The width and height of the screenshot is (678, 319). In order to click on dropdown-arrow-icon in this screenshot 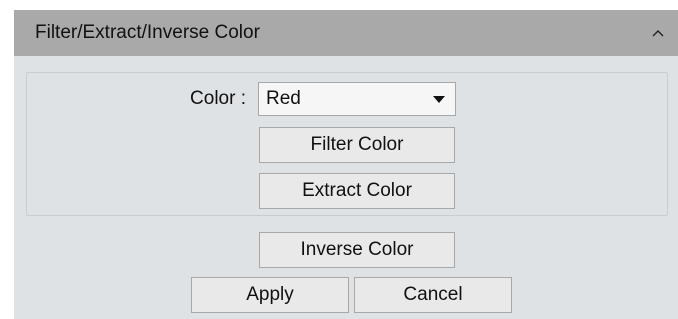, I will do `click(439, 99)`.